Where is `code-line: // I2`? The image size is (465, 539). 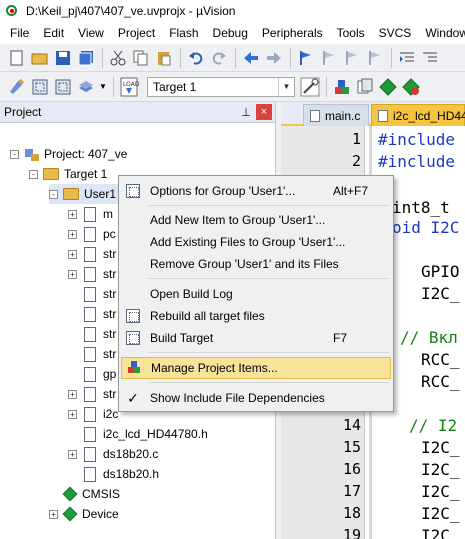
code-line: // I2 is located at coordinates (433, 425).